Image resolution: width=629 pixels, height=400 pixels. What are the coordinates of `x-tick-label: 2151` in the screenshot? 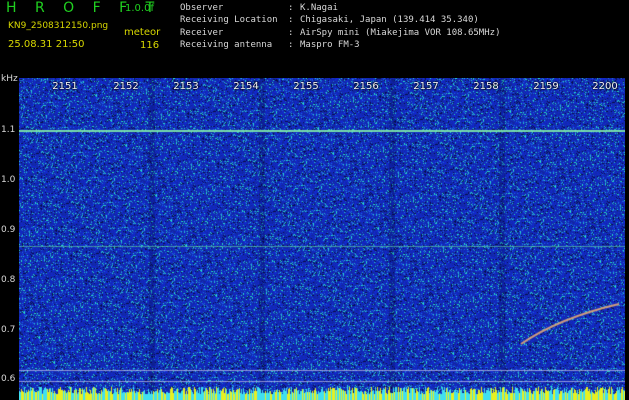 It's located at (65, 86).